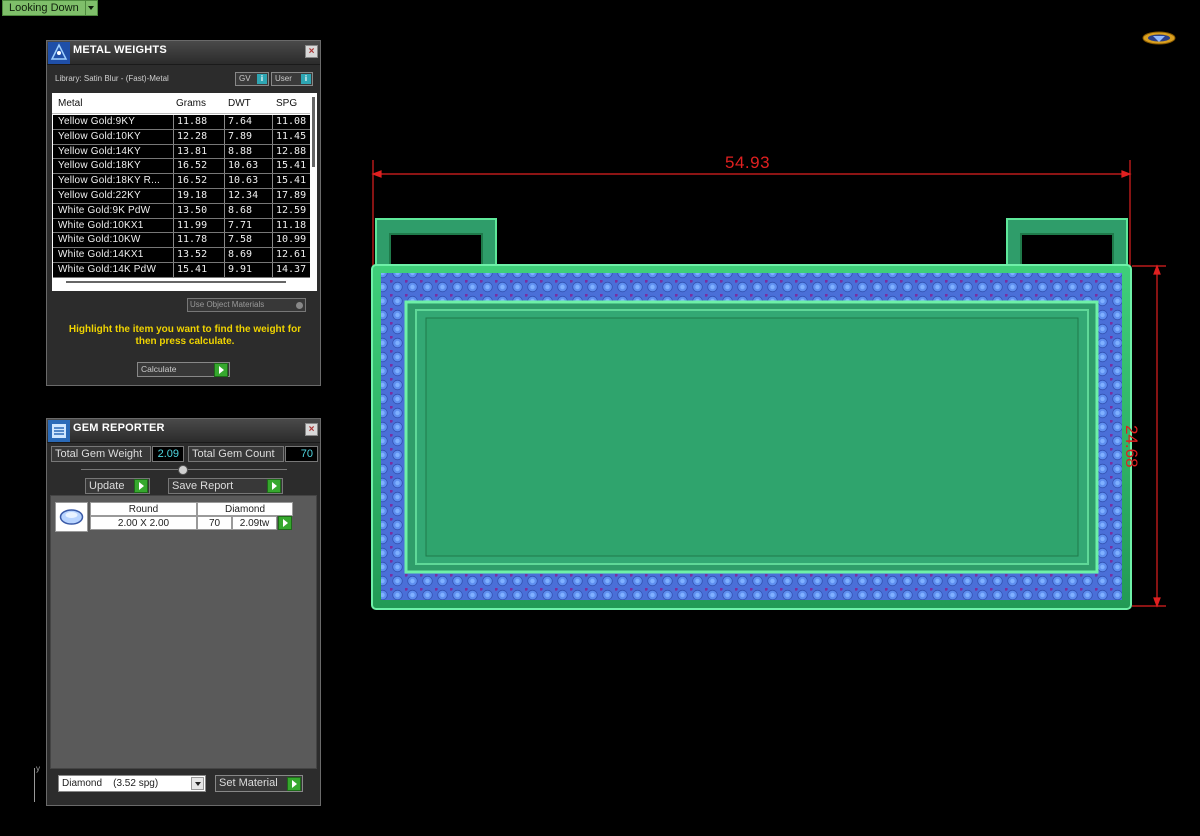  I want to click on table-cell: 19.18, so click(192, 195).